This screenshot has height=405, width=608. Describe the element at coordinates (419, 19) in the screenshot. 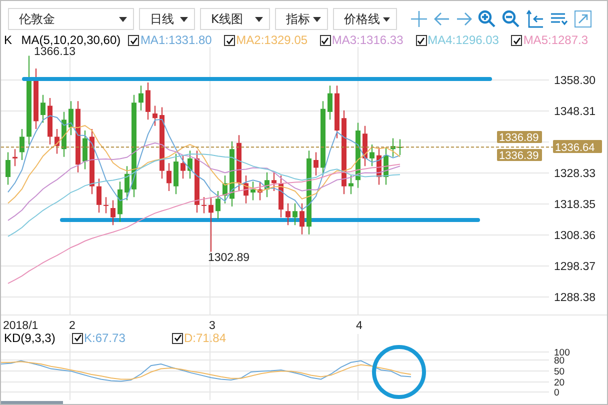

I see `crosshair-icon` at that location.